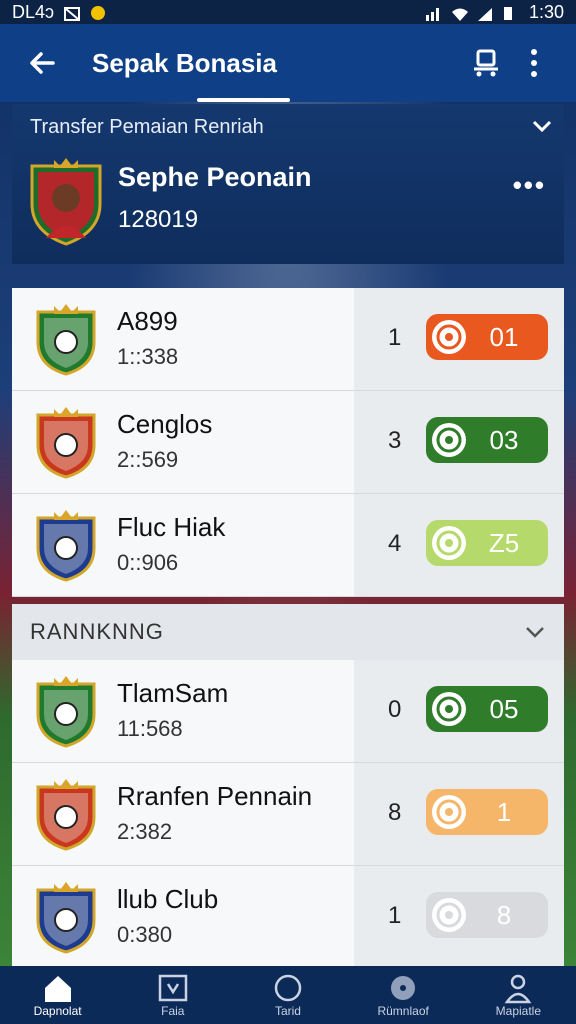 Image resolution: width=576 pixels, height=1024 pixels. Describe the element at coordinates (243, 100) in the screenshot. I see `tab-indicator` at that location.